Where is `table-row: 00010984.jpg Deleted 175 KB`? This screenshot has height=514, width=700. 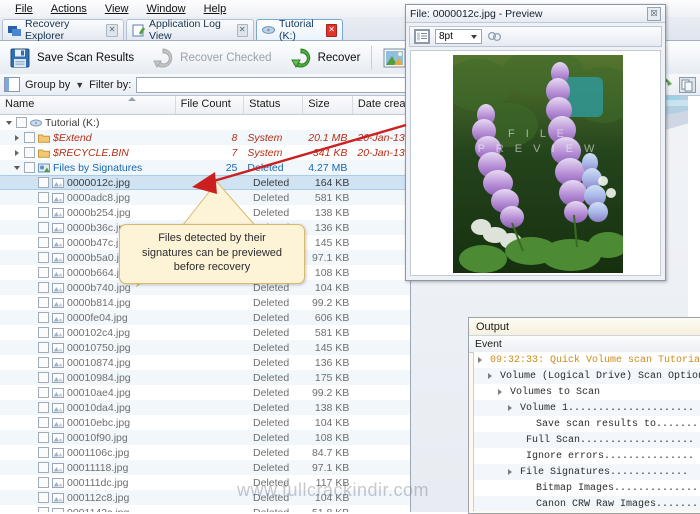
table-row: 00010984.jpg Deleted 175 KB is located at coordinates (205, 377).